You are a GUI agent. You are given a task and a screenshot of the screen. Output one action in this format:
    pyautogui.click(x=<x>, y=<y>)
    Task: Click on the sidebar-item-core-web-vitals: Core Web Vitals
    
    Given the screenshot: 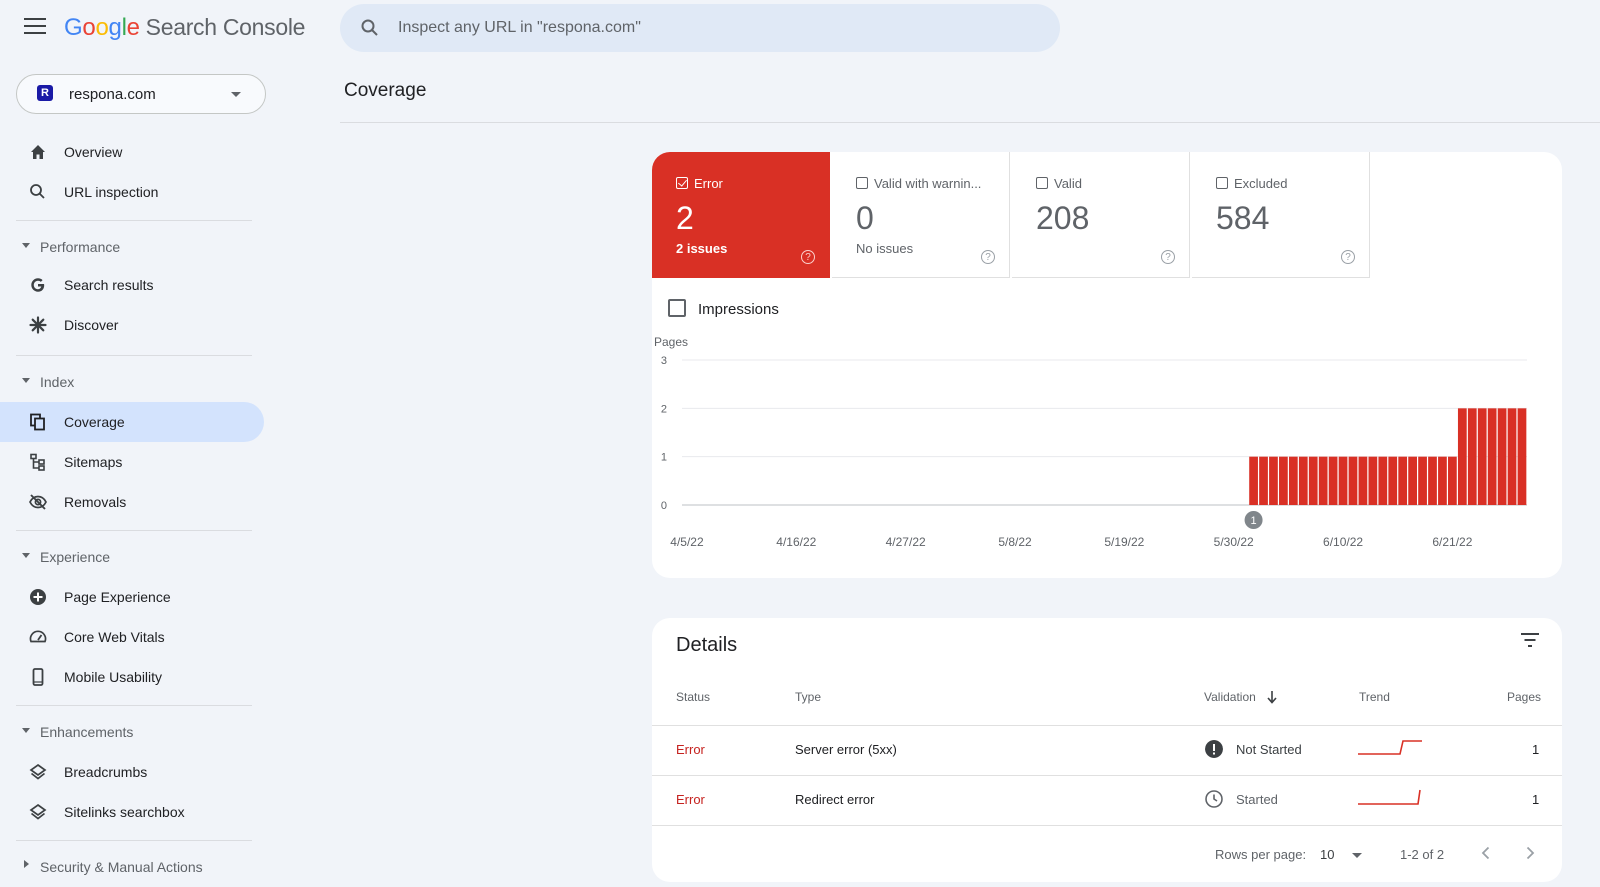 What is the action you would take?
    pyautogui.click(x=132, y=637)
    